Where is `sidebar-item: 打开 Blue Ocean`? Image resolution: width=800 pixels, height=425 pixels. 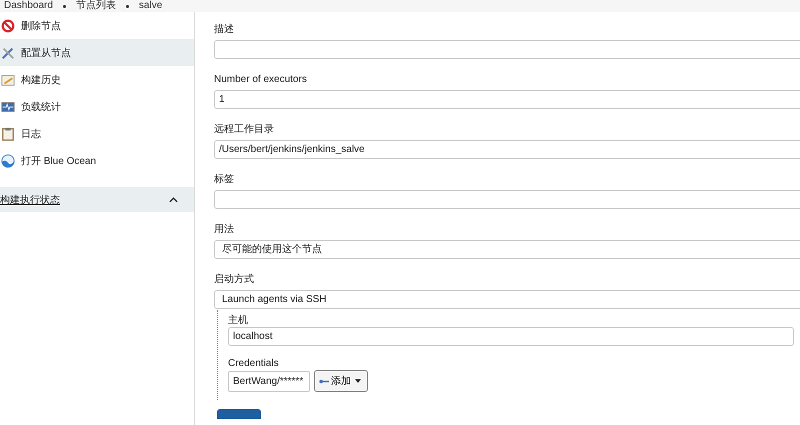 sidebar-item: 打开 Blue Ocean is located at coordinates (97, 160).